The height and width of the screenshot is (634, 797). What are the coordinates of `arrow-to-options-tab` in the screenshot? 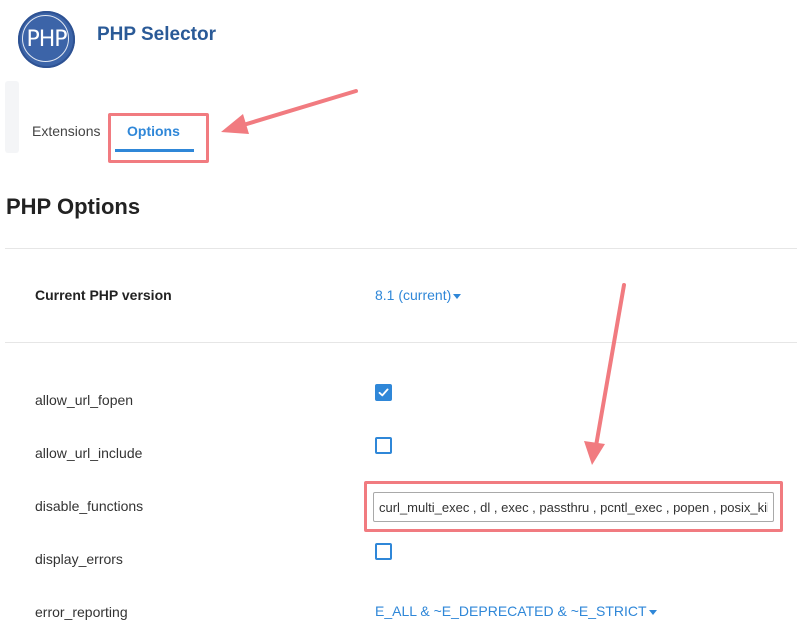 It's located at (289, 111).